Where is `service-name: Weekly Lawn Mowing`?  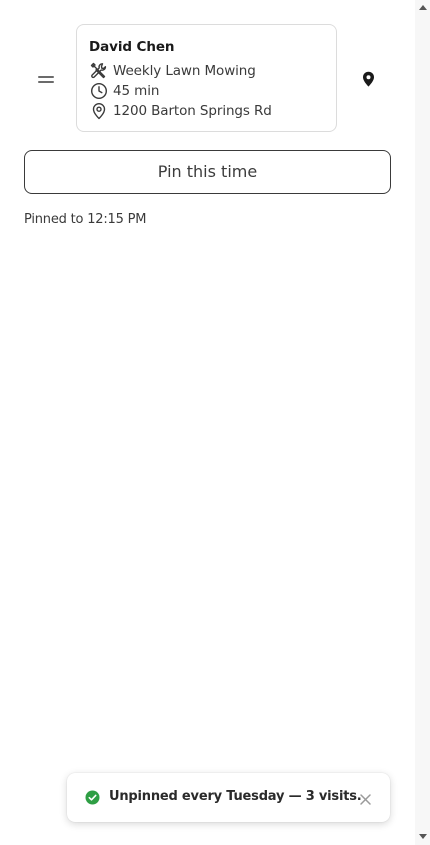 service-name: Weekly Lawn Mowing is located at coordinates (184, 71).